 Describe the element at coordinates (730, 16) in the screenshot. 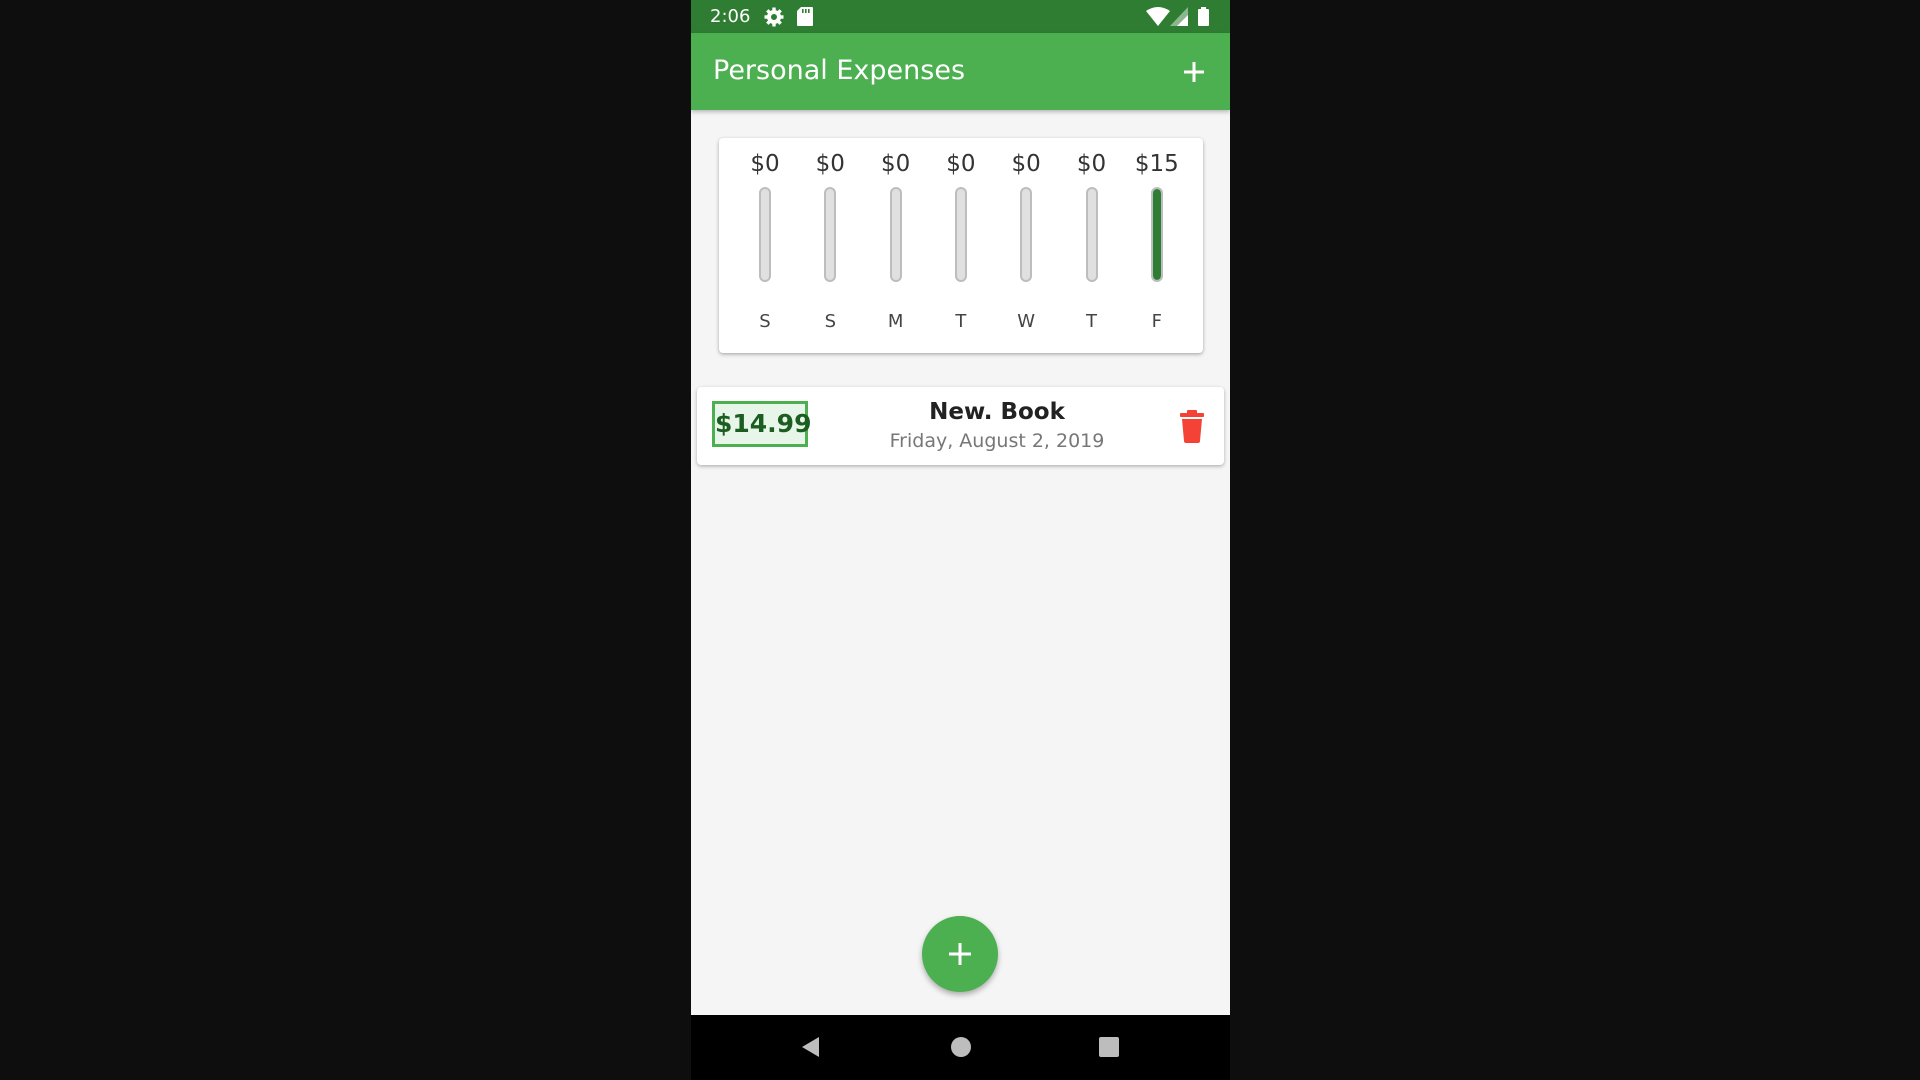

I see `status-time: 2:06` at that location.